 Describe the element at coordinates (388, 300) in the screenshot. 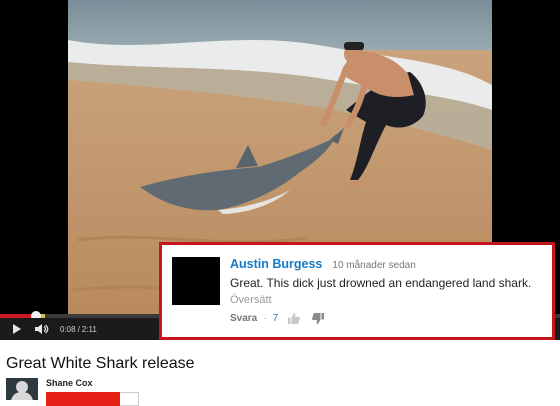

I see `translate-link: Översätt` at that location.